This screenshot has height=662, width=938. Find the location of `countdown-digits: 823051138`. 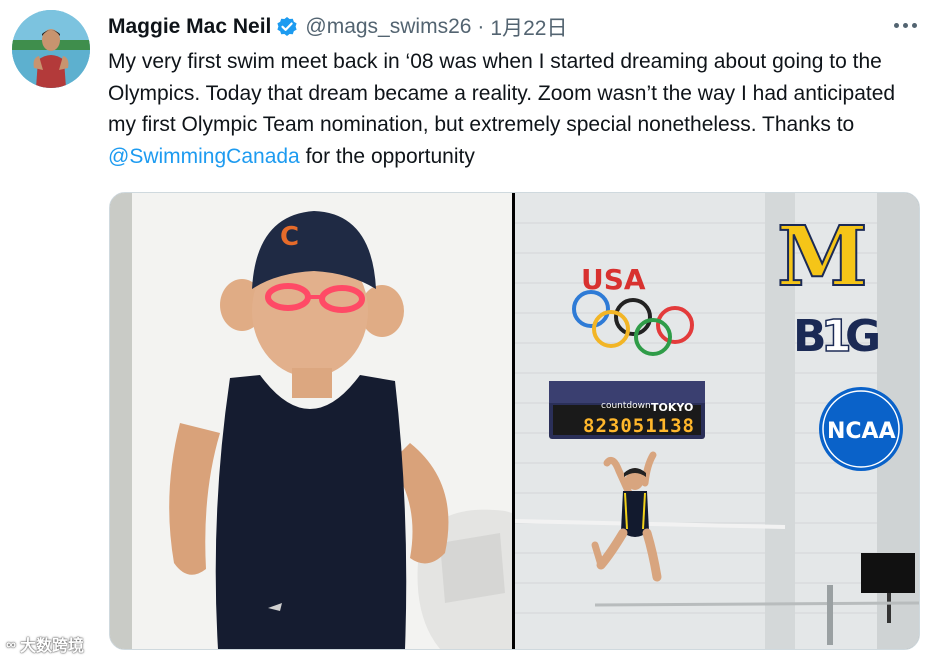

countdown-digits: 823051138 is located at coordinates (639, 426).